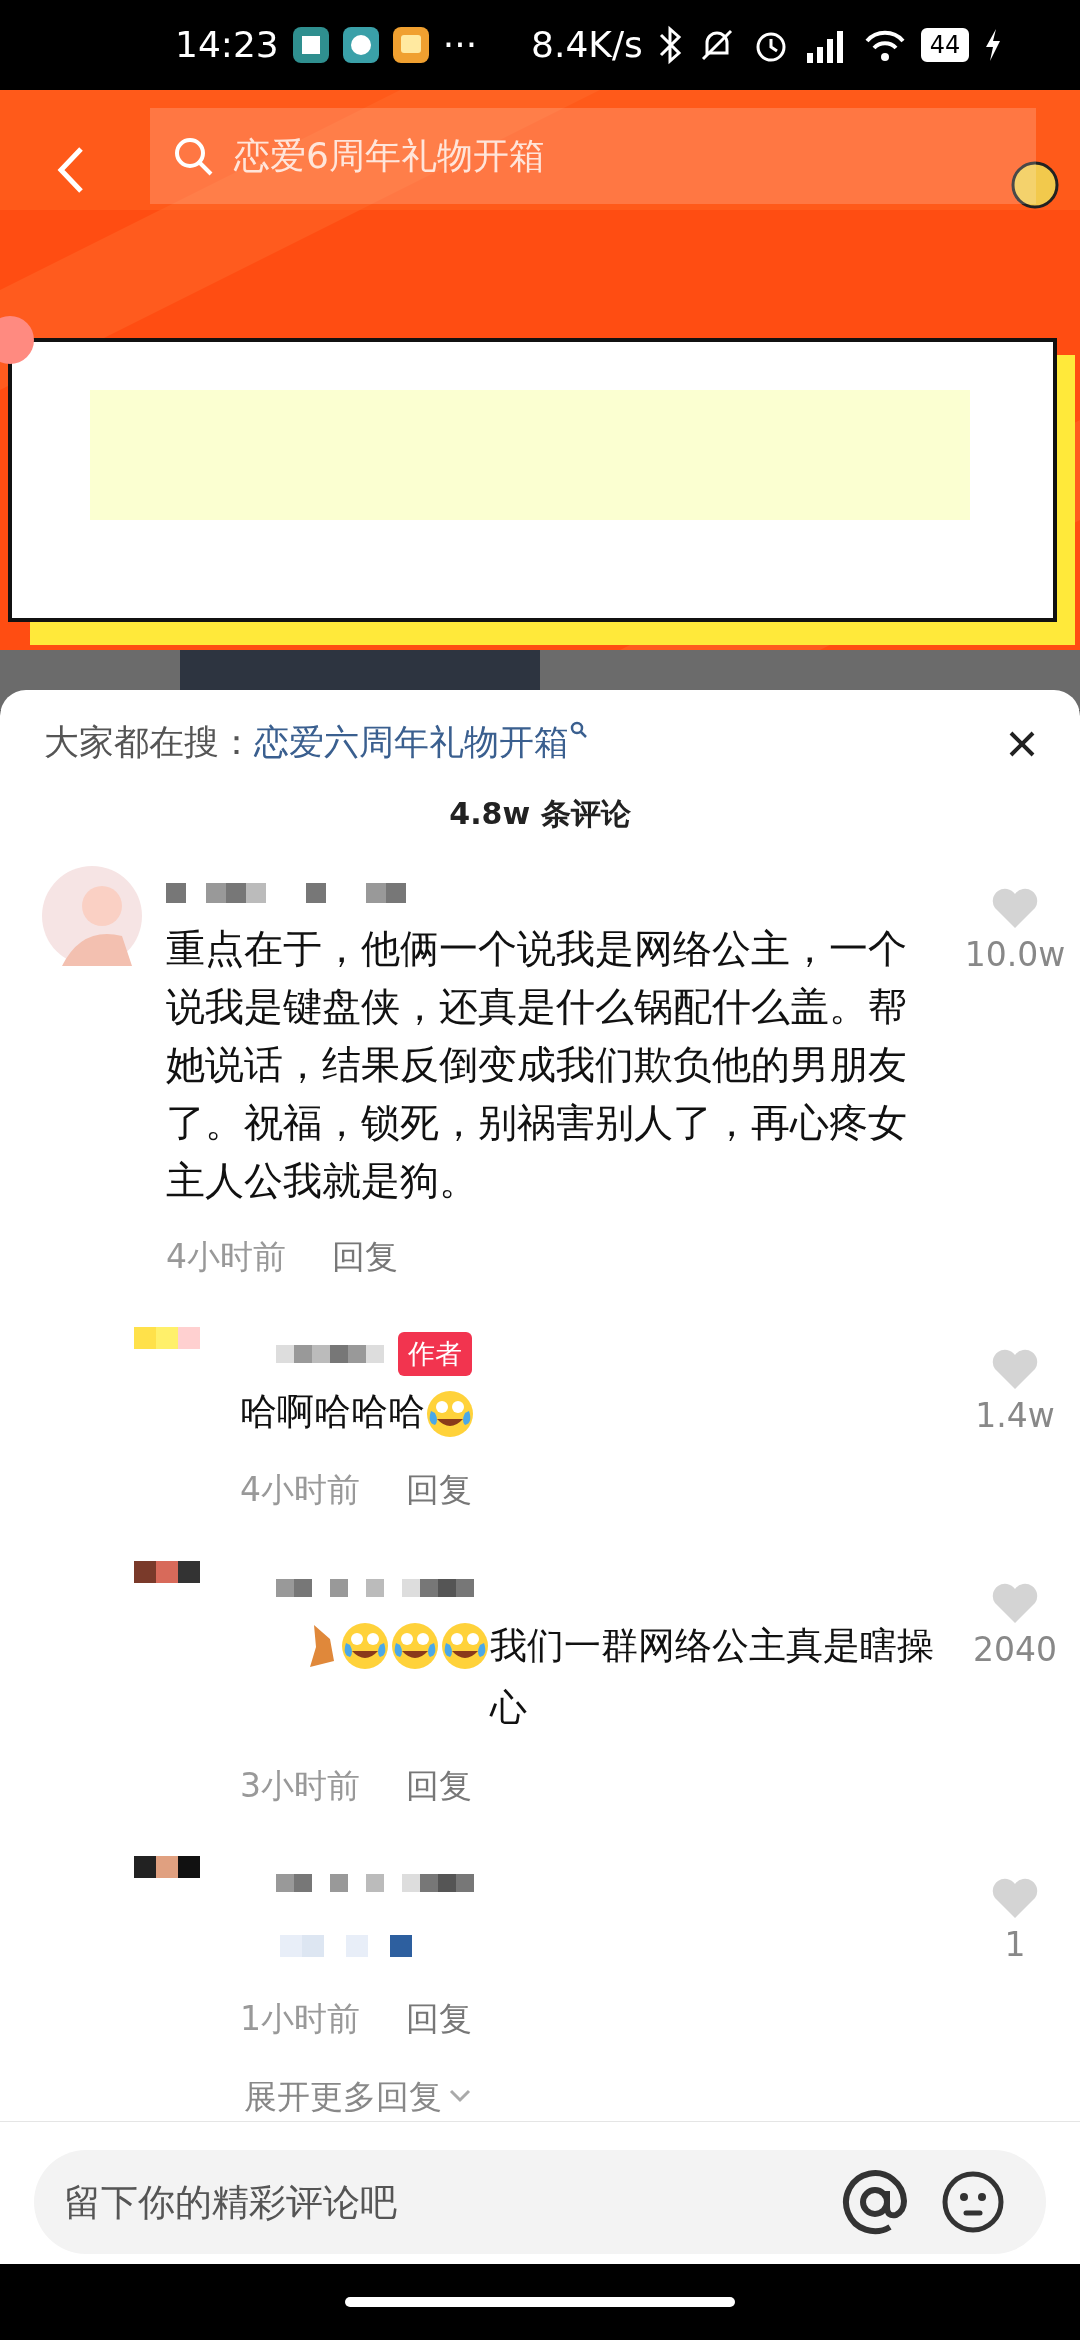  What do you see at coordinates (460, 2096) in the screenshot?
I see `chevron-down-icon` at bounding box center [460, 2096].